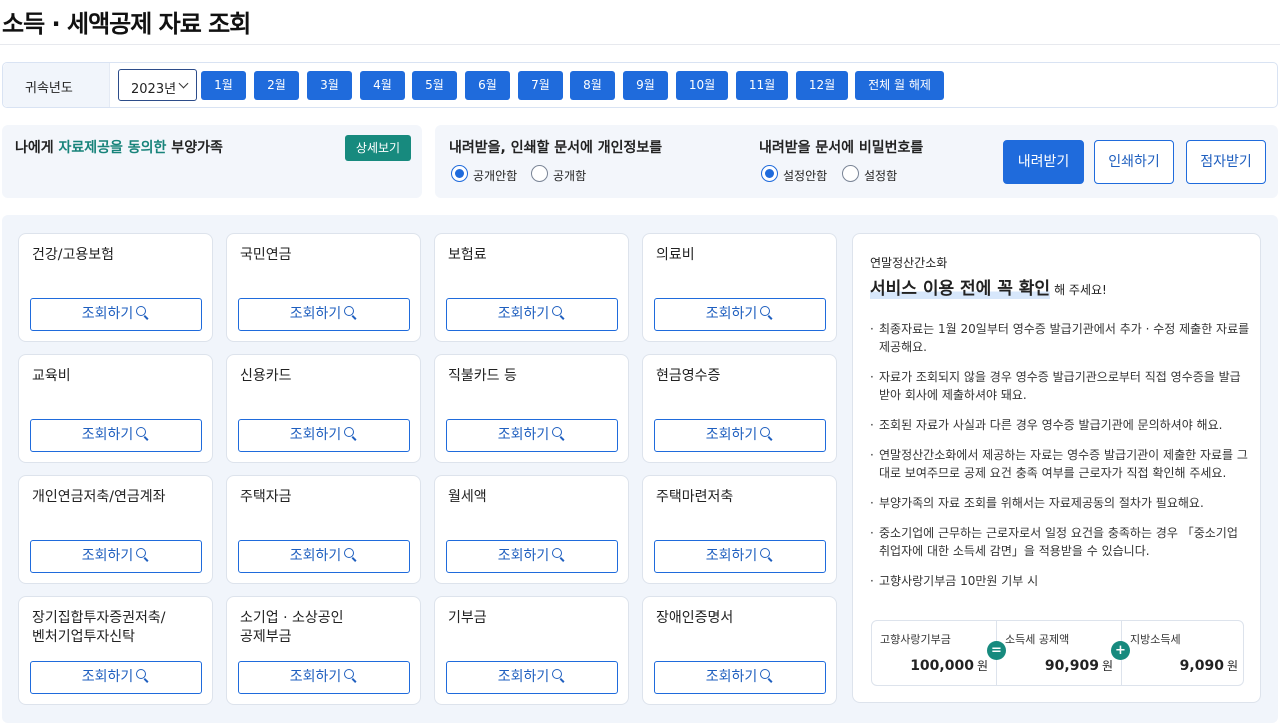 The width and height of the screenshot is (1280, 727). What do you see at coordinates (695, 618) in the screenshot?
I see `deduction-card-title: 장애인증명서` at bounding box center [695, 618].